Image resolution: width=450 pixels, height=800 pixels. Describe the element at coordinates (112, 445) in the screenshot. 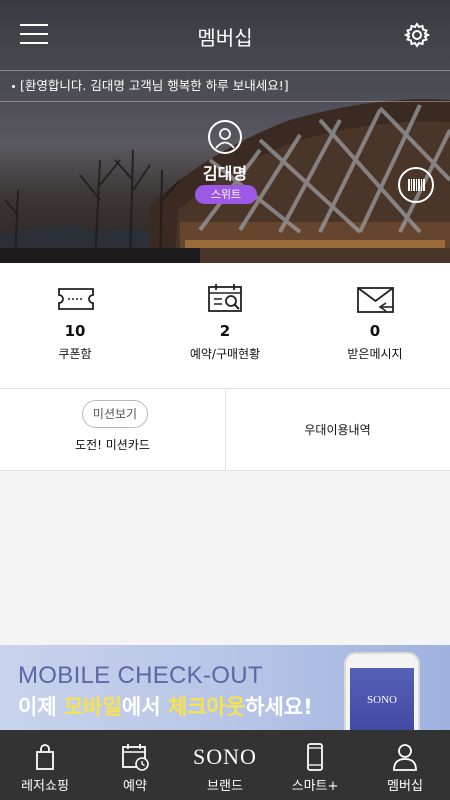

I see `mission-card-label: 도전! 미션카드` at that location.